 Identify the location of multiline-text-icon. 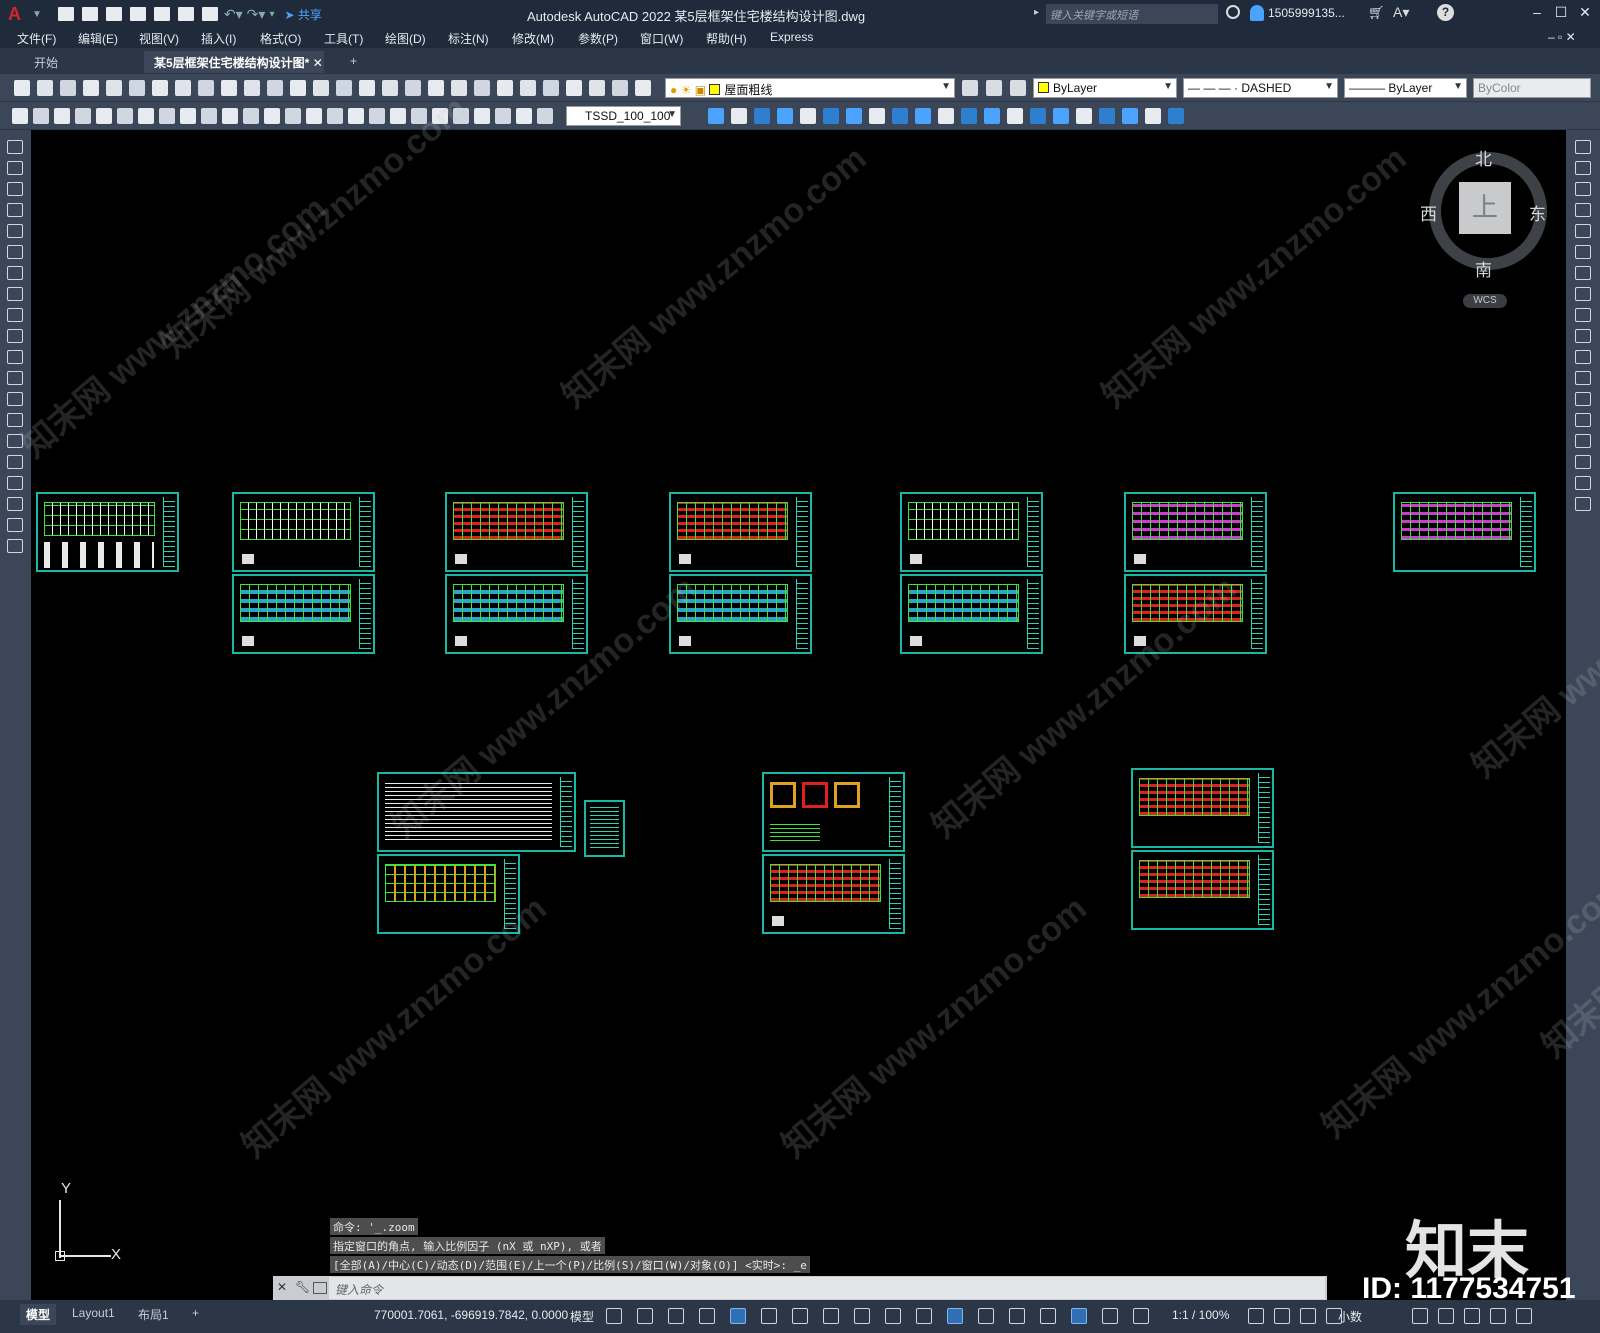
(15, 525).